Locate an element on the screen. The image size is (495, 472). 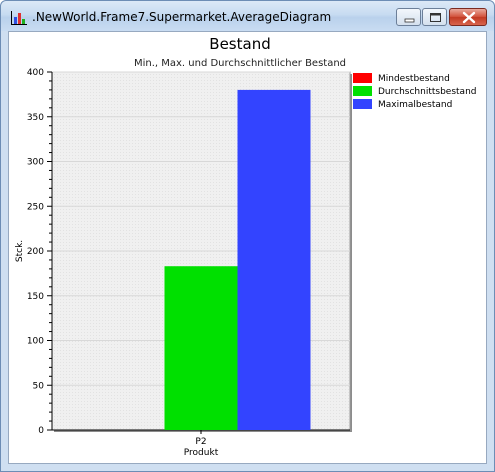
legend-label: Maximalbestand is located at coordinates (415, 105).